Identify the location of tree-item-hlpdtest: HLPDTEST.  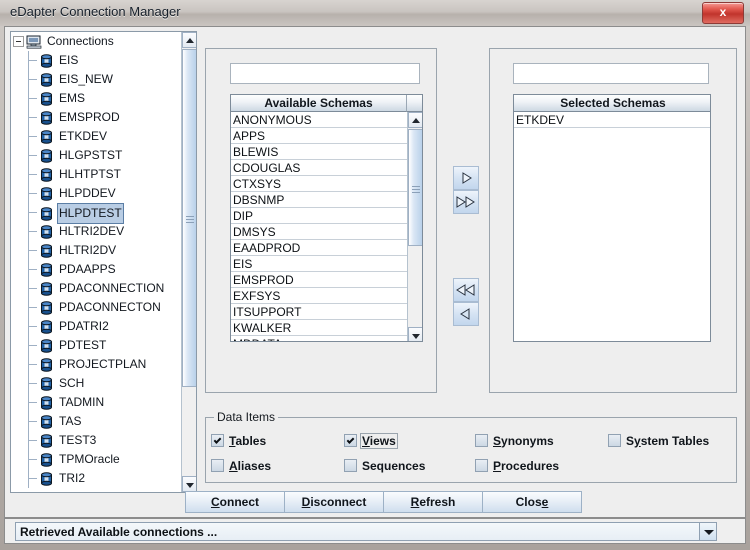
(96, 213).